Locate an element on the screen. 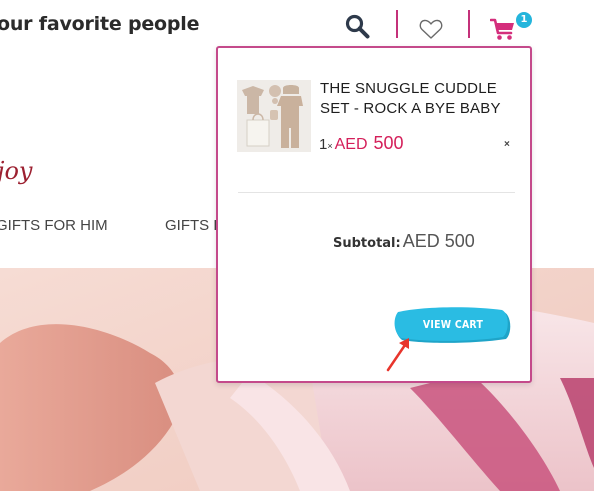 The height and width of the screenshot is (491, 594). search-button is located at coordinates (358, 27).